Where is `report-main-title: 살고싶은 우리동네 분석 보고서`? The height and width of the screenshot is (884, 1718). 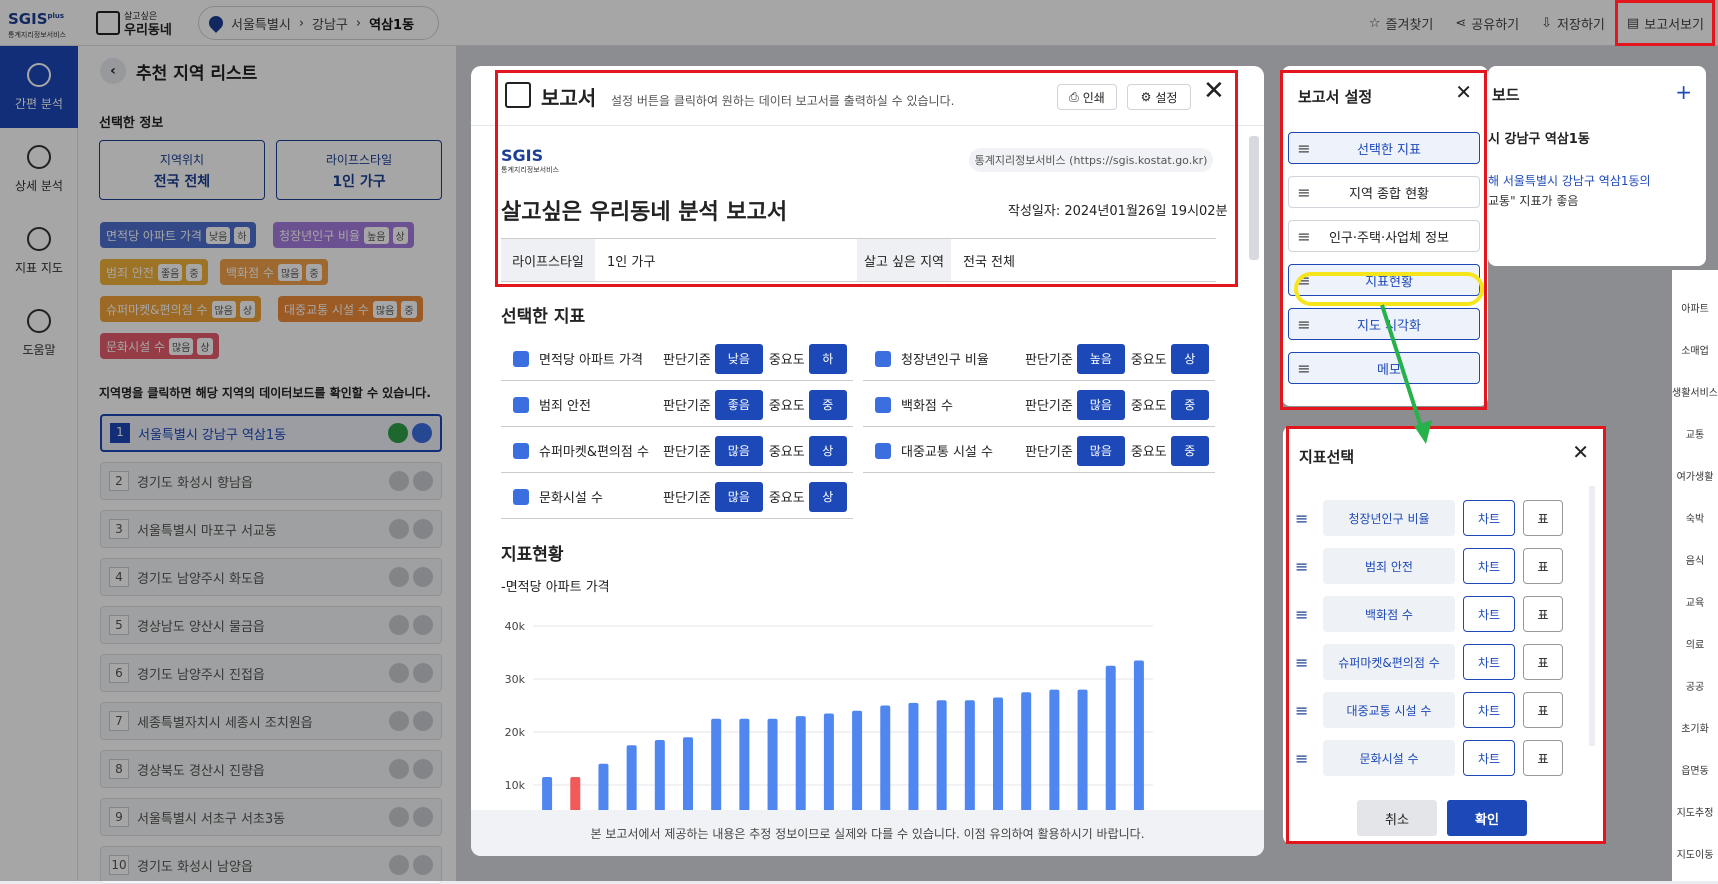 report-main-title: 살고싶은 우리동네 분석 보고서 is located at coordinates (644, 212).